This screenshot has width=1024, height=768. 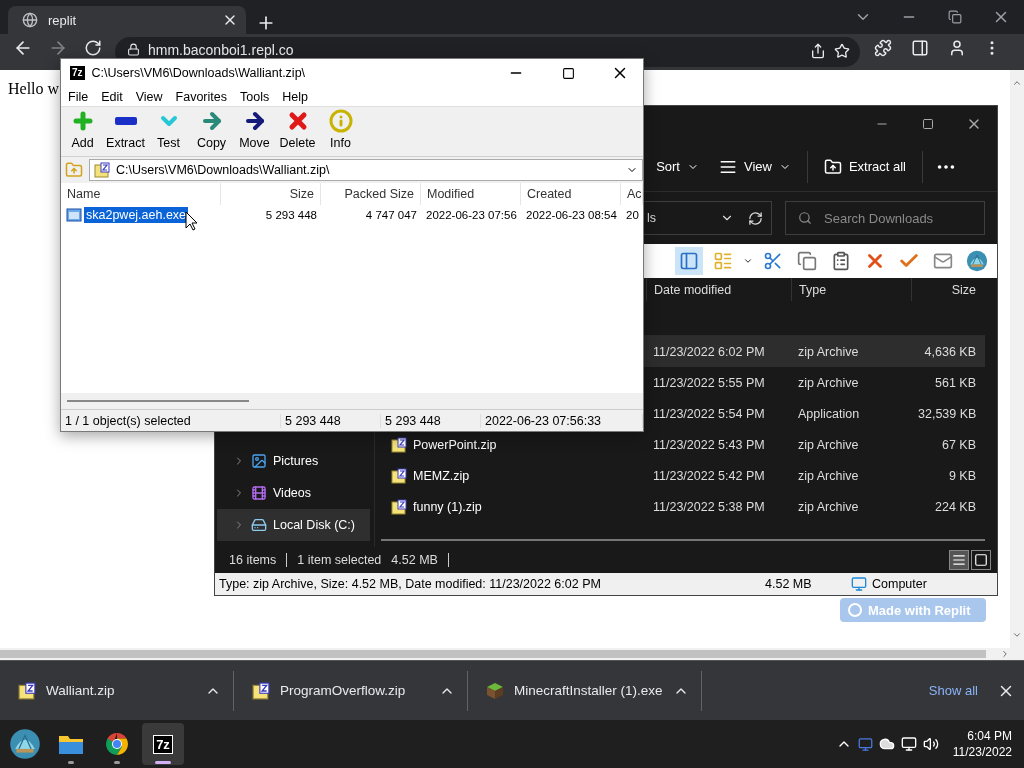 I want to click on globe-icon, so click(x=30, y=20).